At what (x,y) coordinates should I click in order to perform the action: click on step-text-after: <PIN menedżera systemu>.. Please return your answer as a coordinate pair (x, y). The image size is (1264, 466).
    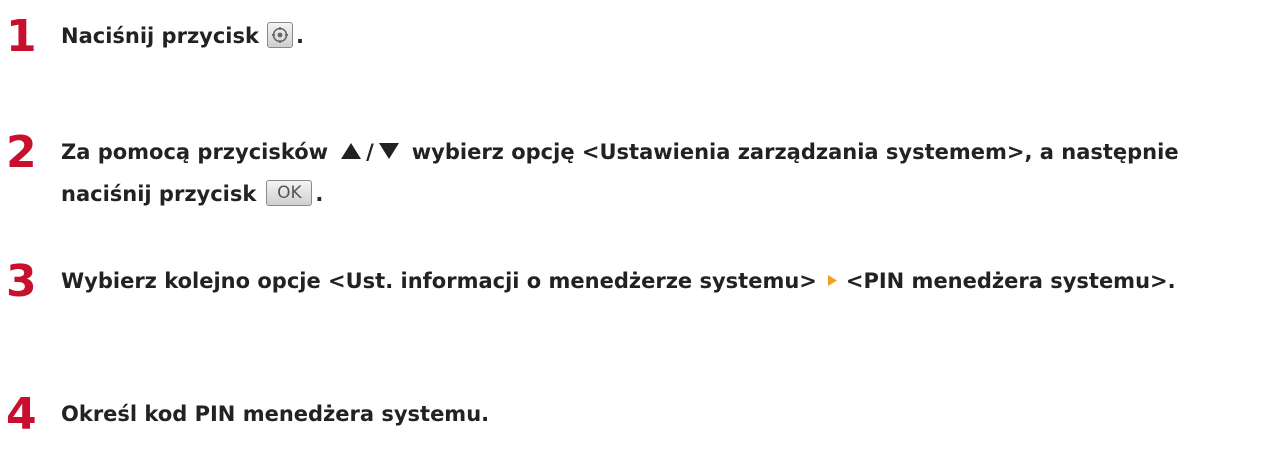
    Looking at the image, I should click on (1010, 281).